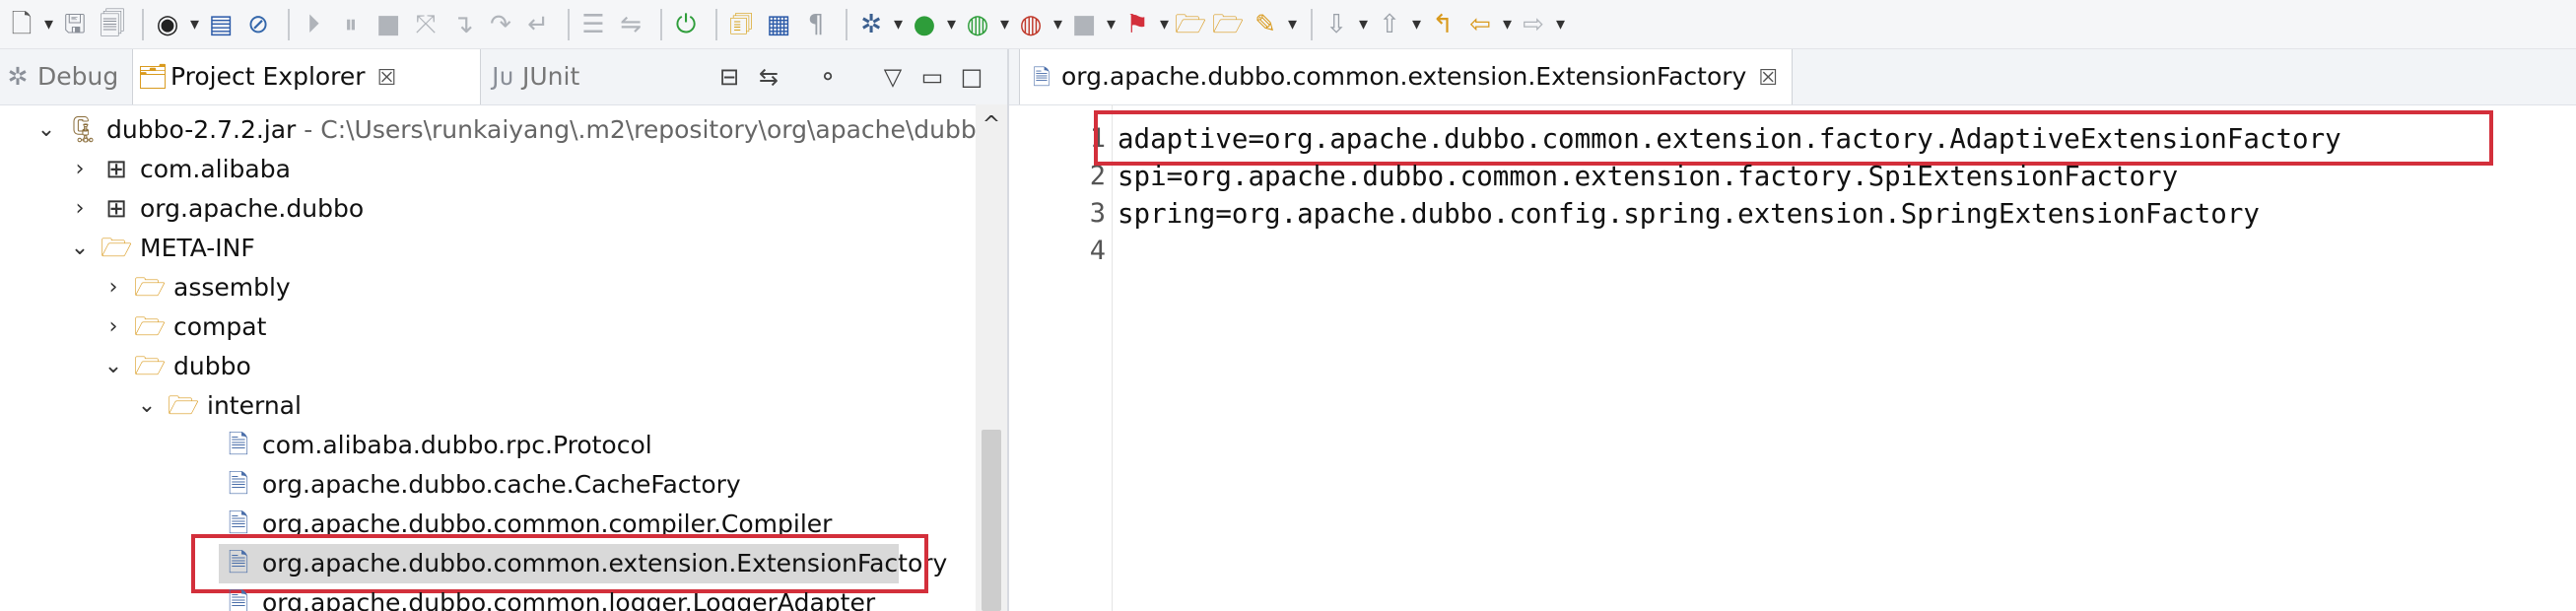 This screenshot has width=2576, height=611. What do you see at coordinates (978, 24) in the screenshot?
I see `coverage-icon: ◍` at bounding box center [978, 24].